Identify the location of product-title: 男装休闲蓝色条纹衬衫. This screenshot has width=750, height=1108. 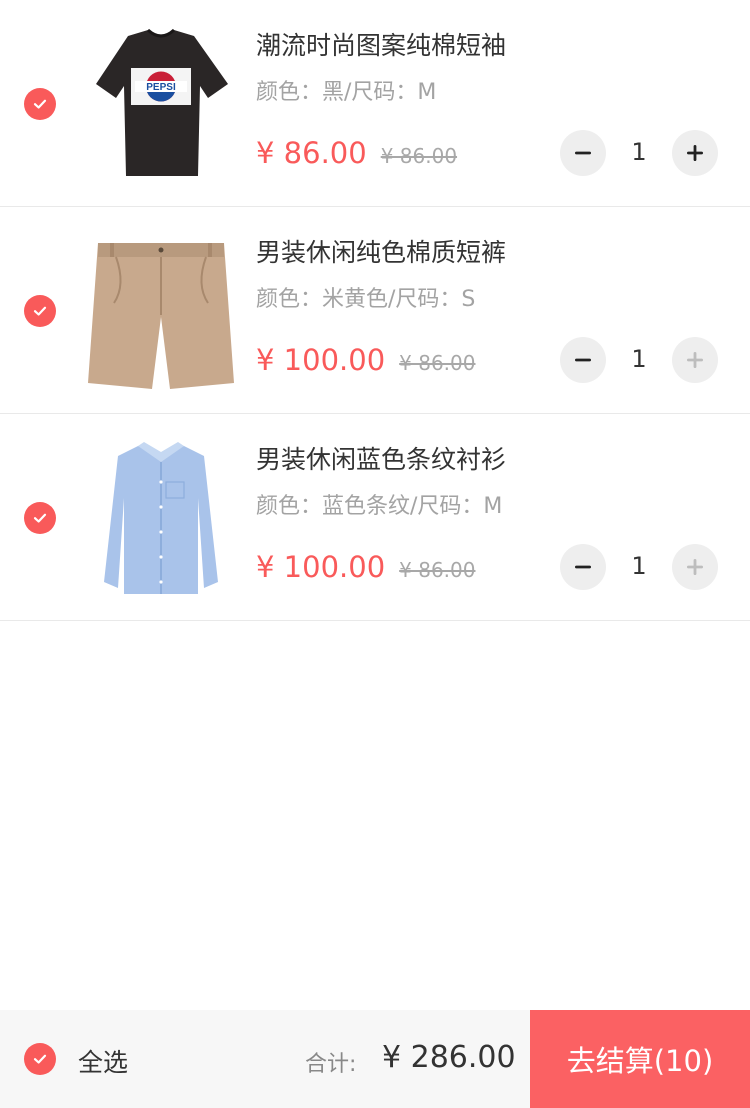
(381, 458).